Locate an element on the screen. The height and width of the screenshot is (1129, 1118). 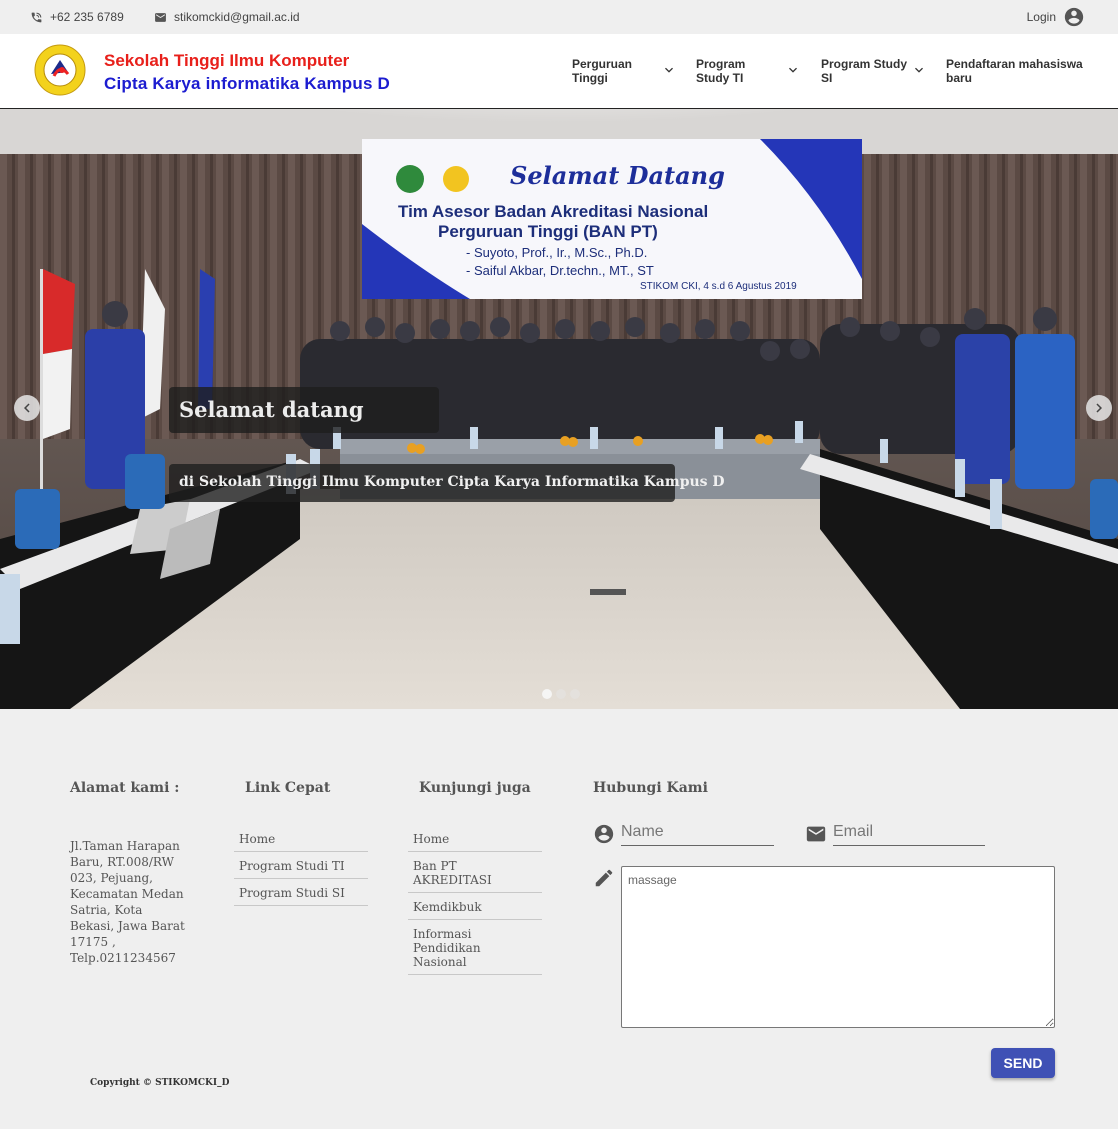
email-field is located at coordinates (909, 833).